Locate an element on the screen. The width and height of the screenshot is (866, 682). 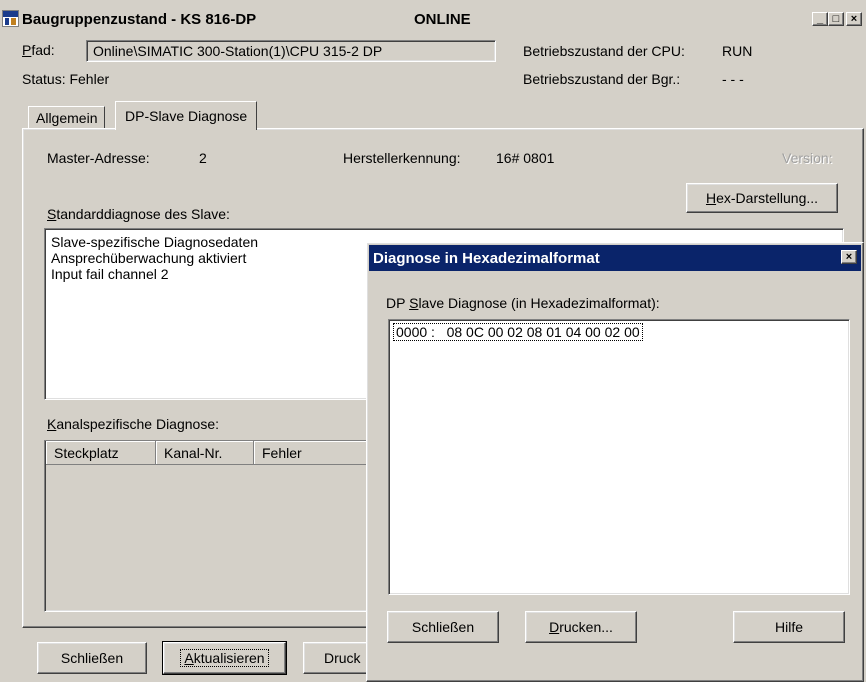
update-button: Aktualisieren is located at coordinates (224, 658).